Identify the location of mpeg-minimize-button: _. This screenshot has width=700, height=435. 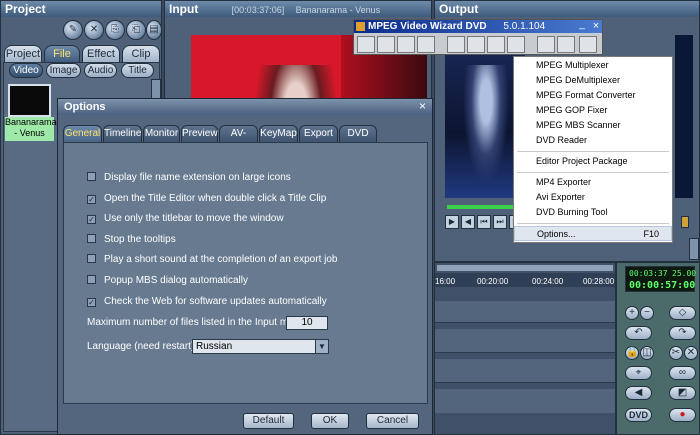
(582, 26).